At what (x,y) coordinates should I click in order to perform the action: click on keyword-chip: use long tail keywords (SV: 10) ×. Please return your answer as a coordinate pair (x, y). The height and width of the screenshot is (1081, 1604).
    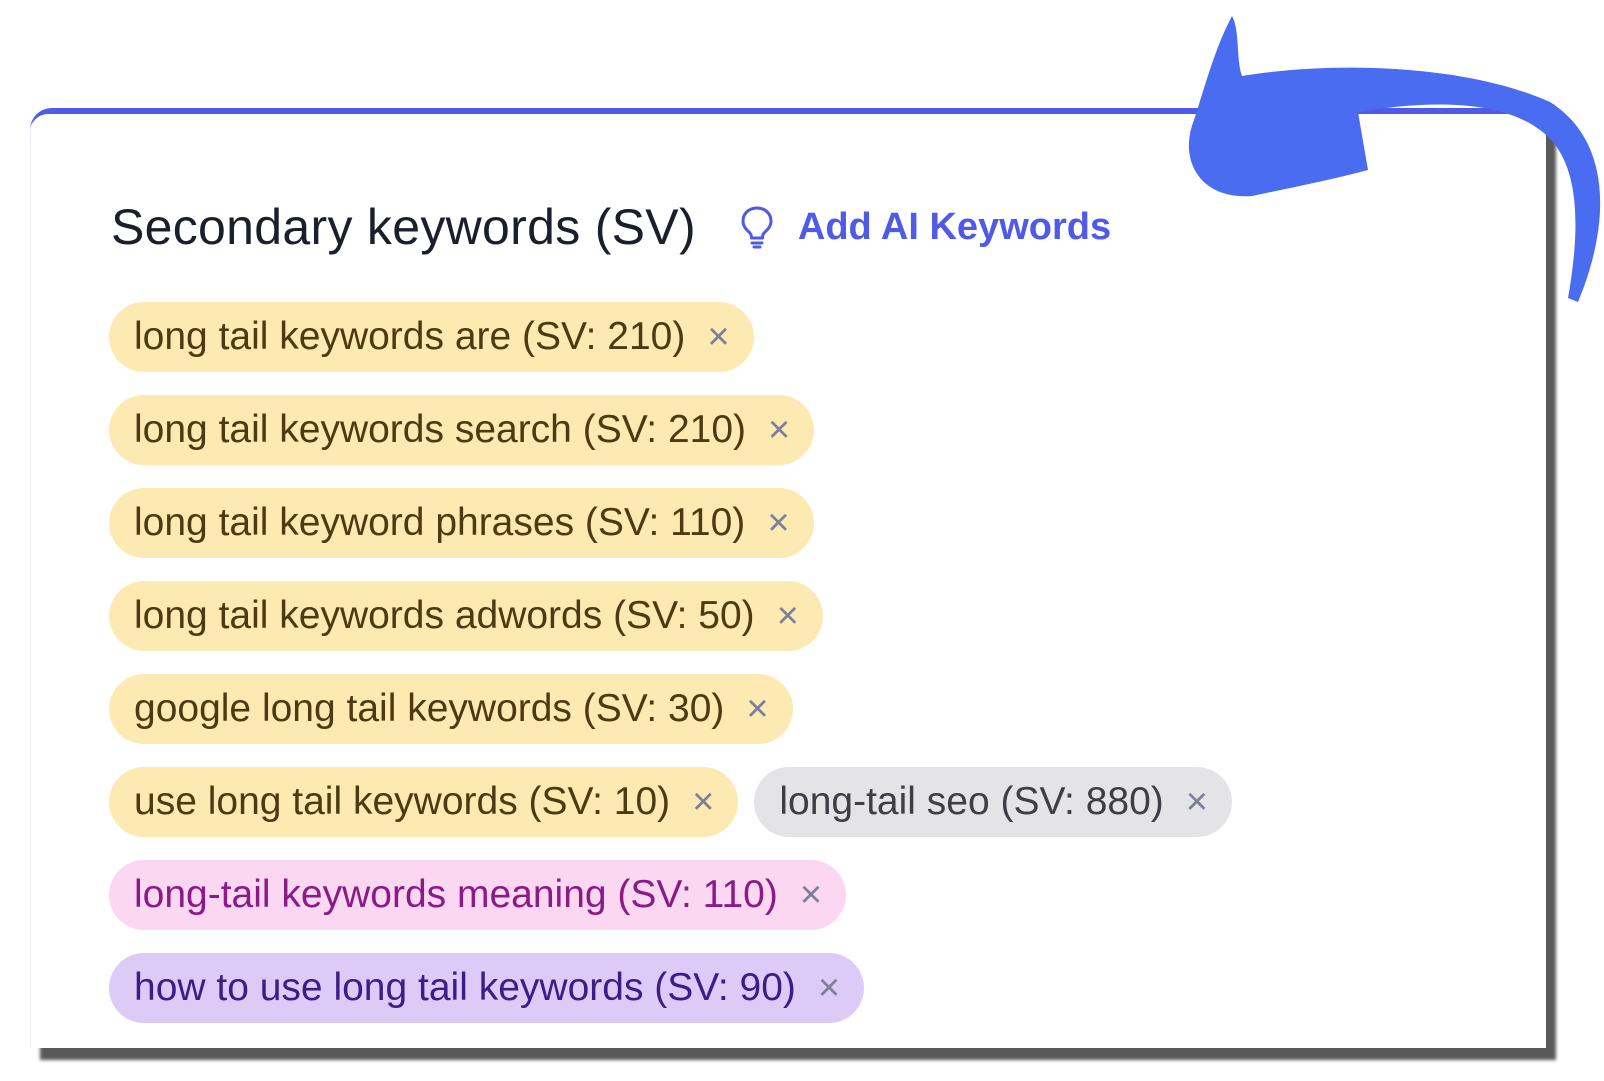
    Looking at the image, I should click on (424, 802).